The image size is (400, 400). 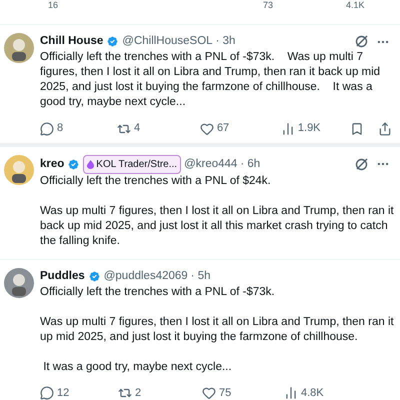 What do you see at coordinates (223, 128) in the screenshot?
I see `like-count: 67` at bounding box center [223, 128].